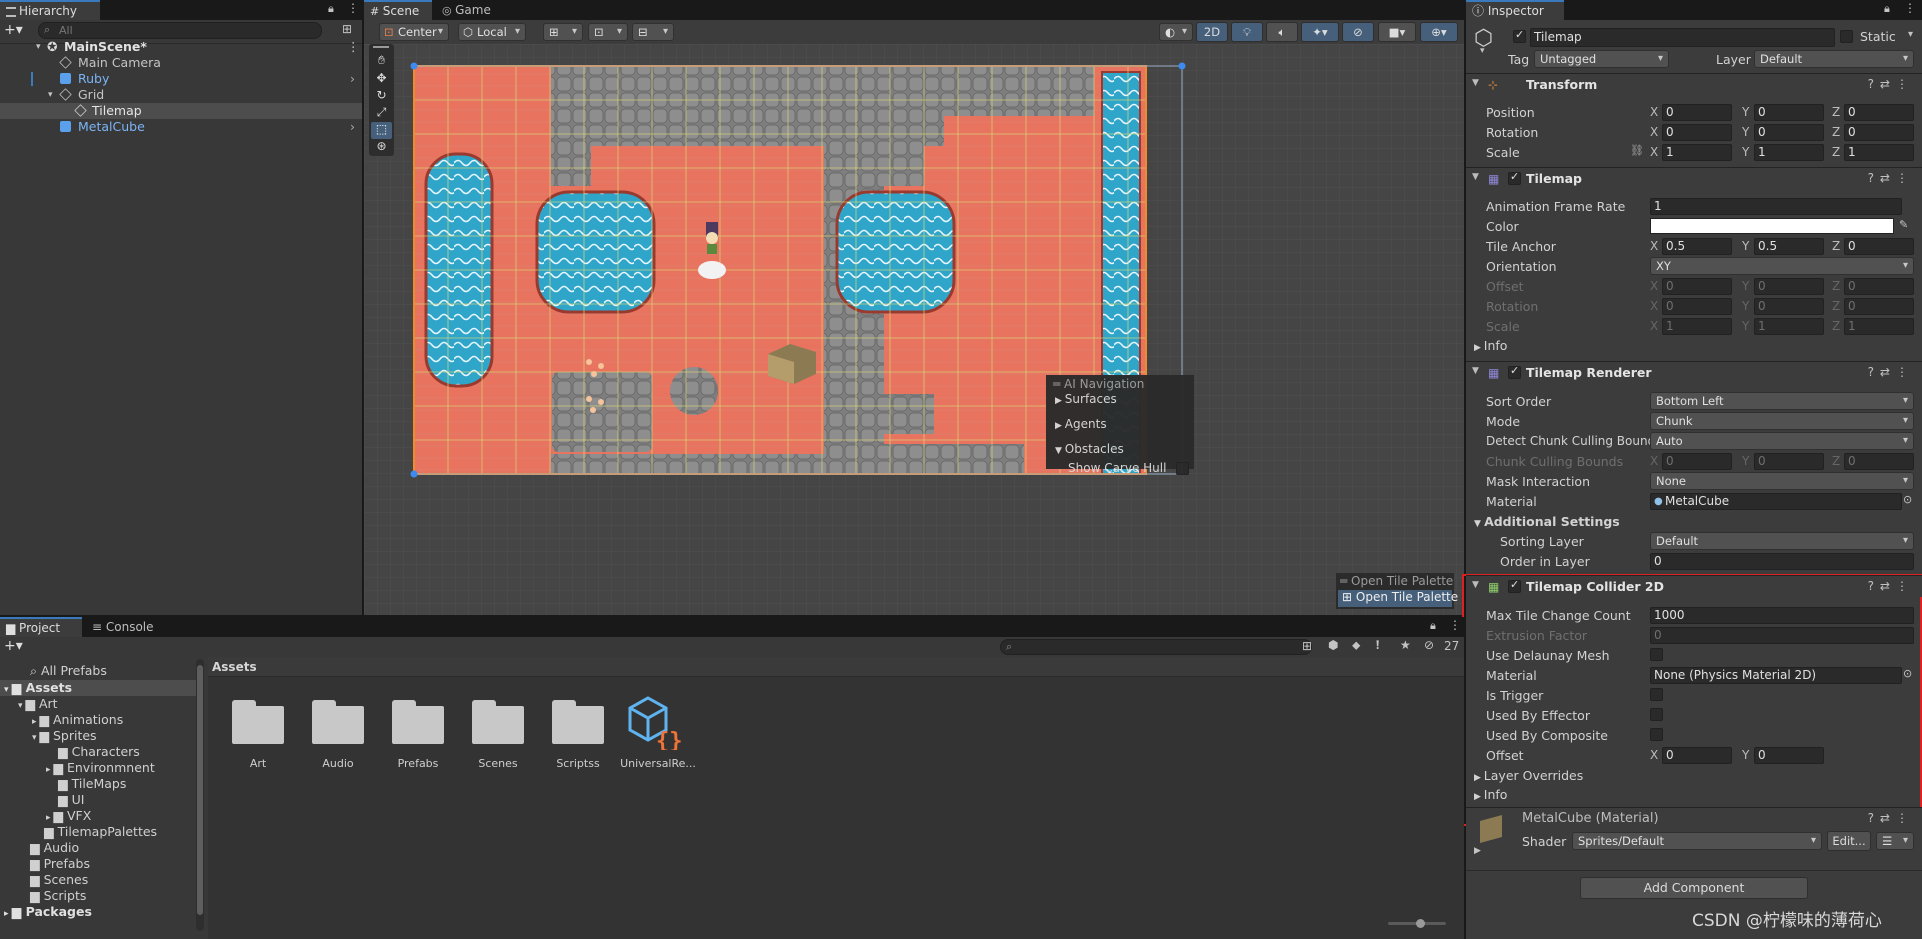 The image size is (1922, 939). What do you see at coordinates (1697, 755) in the screenshot?
I see `collider-offset-x-field: 0` at bounding box center [1697, 755].